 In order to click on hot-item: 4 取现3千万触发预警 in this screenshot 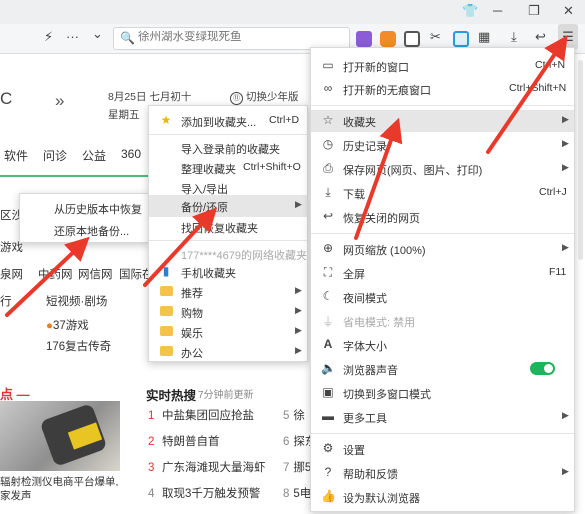, I will do `click(204, 493)`.